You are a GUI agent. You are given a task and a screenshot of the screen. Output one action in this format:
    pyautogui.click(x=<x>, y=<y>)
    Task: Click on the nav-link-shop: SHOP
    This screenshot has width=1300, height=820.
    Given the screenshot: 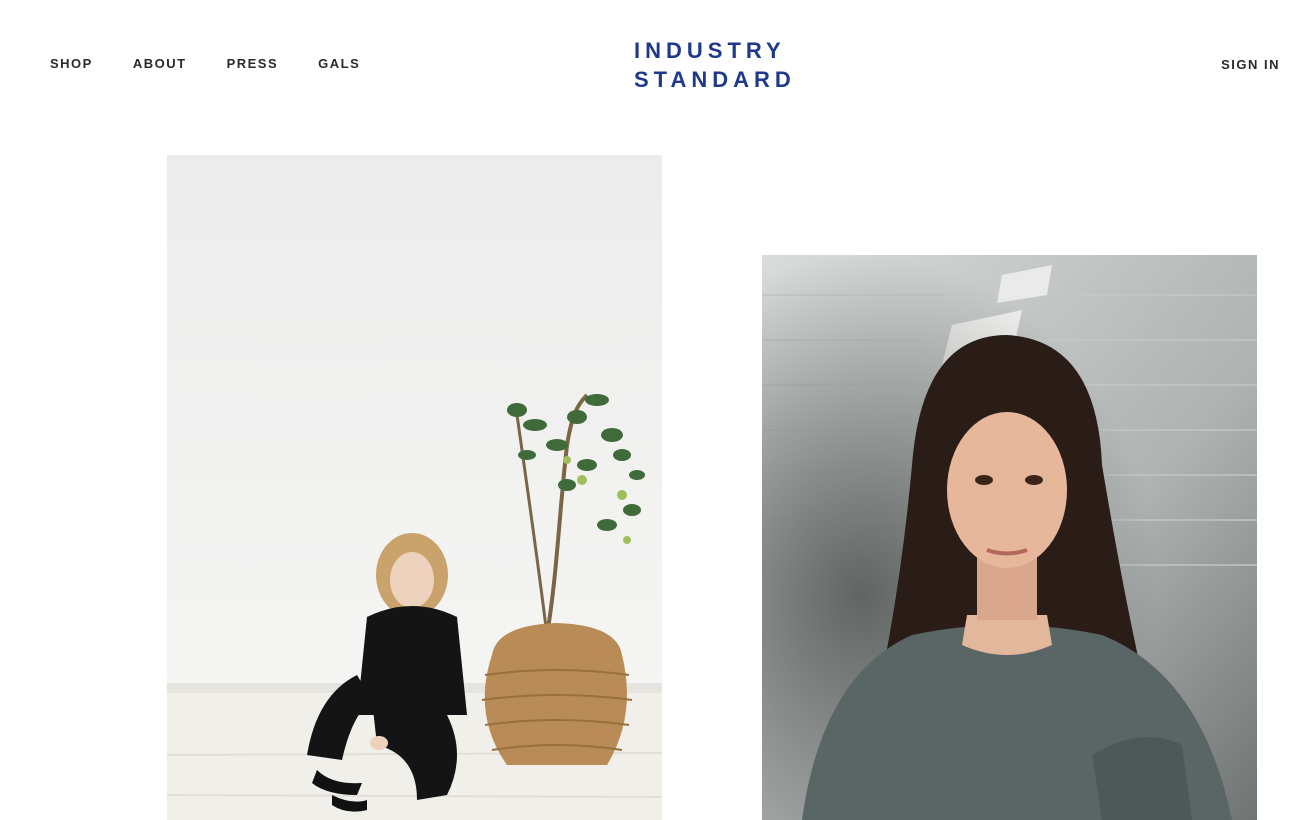 What is the action you would take?
    pyautogui.click(x=71, y=63)
    